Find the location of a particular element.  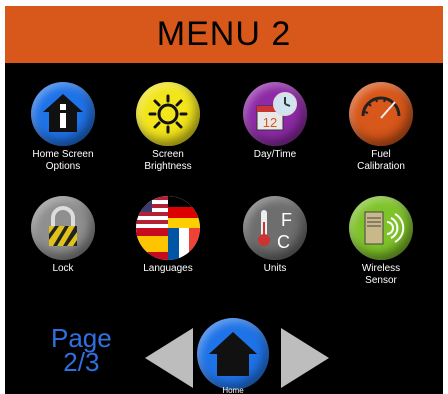

day-time-label: Day/Time is located at coordinates (275, 154).